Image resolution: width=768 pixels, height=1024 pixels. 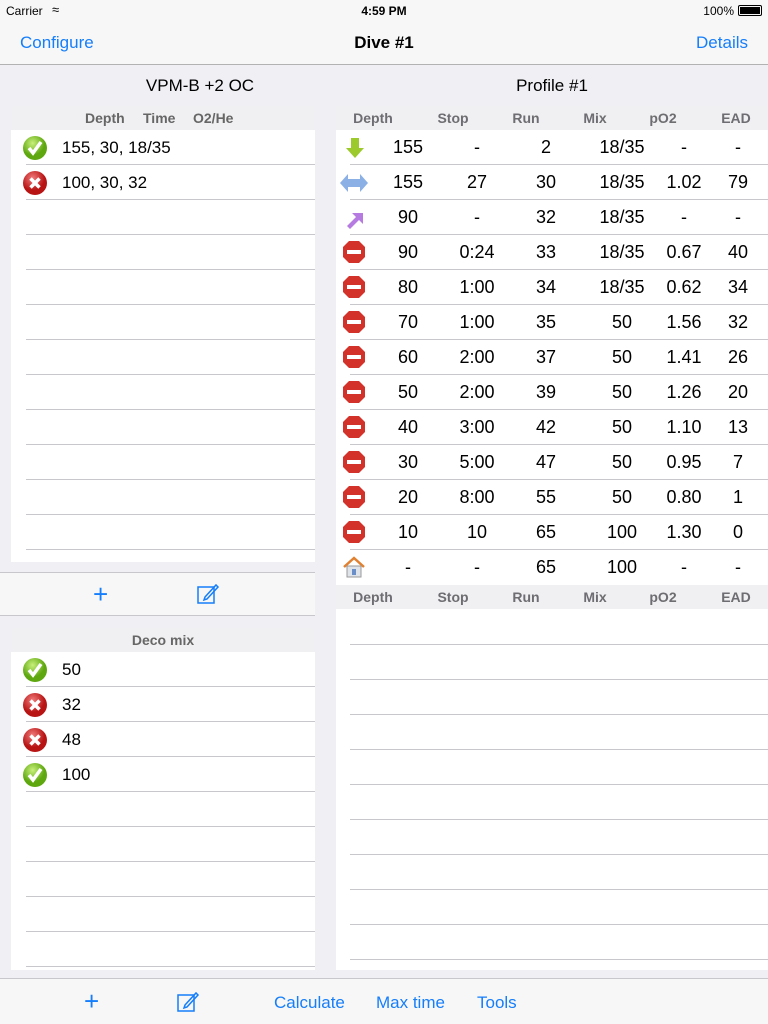 I want to click on cell-depth: -, so click(x=408, y=567).